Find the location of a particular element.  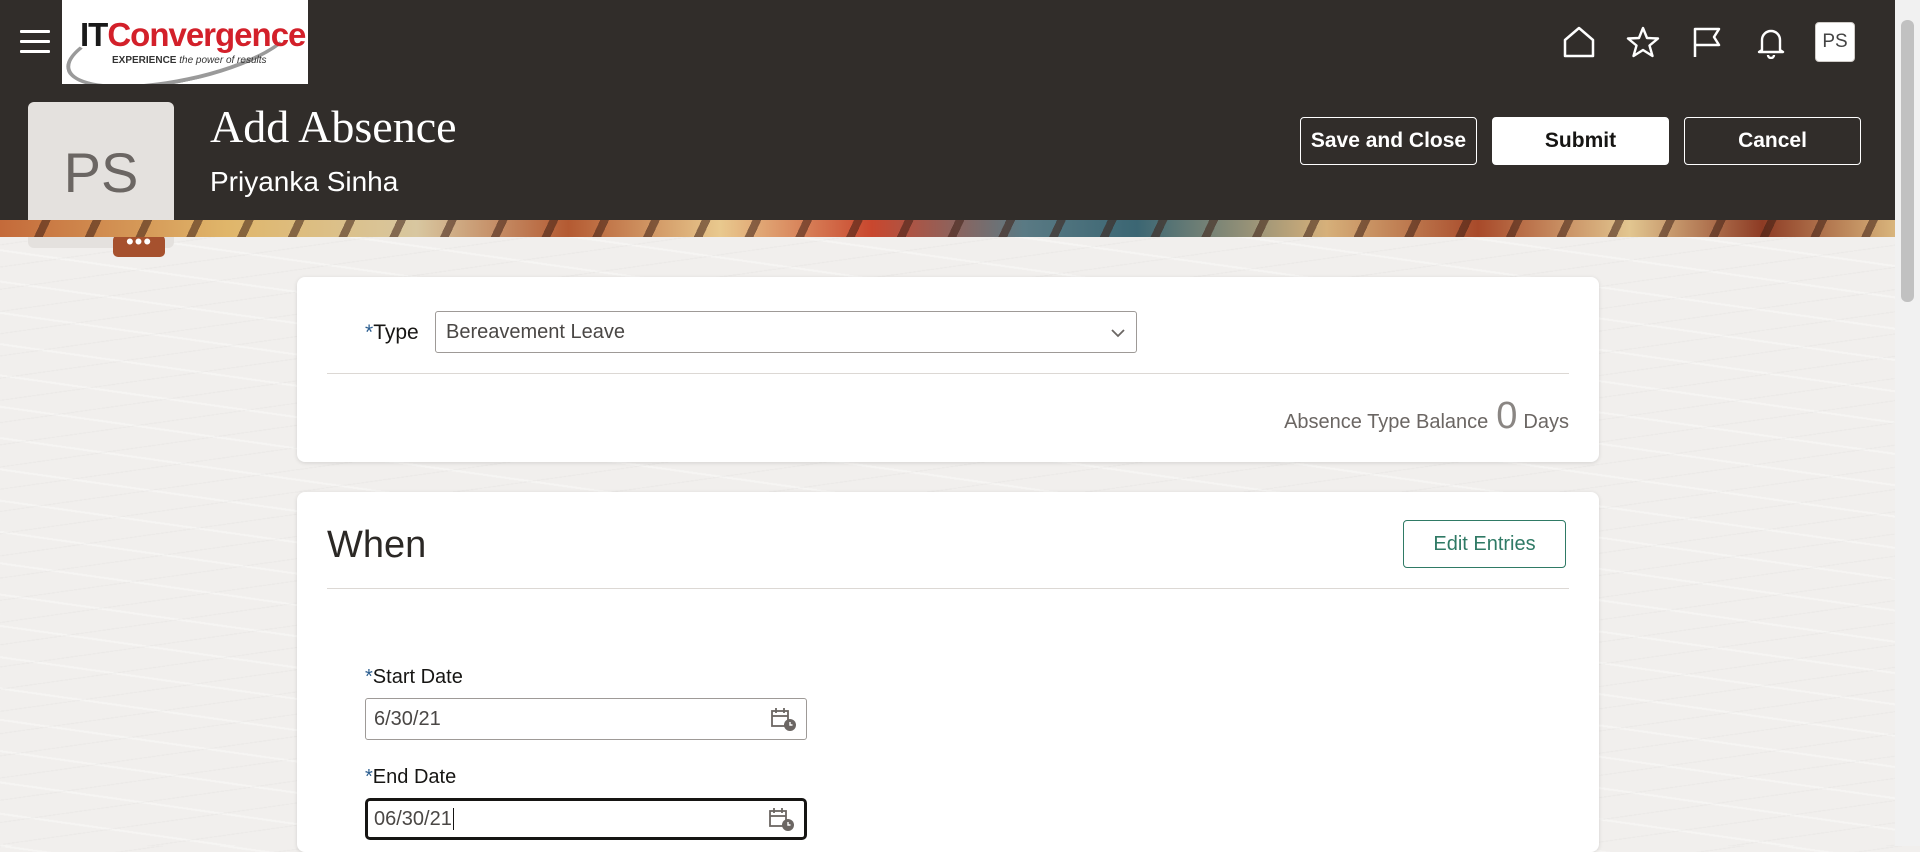

page-title: Add Absence is located at coordinates (333, 126).